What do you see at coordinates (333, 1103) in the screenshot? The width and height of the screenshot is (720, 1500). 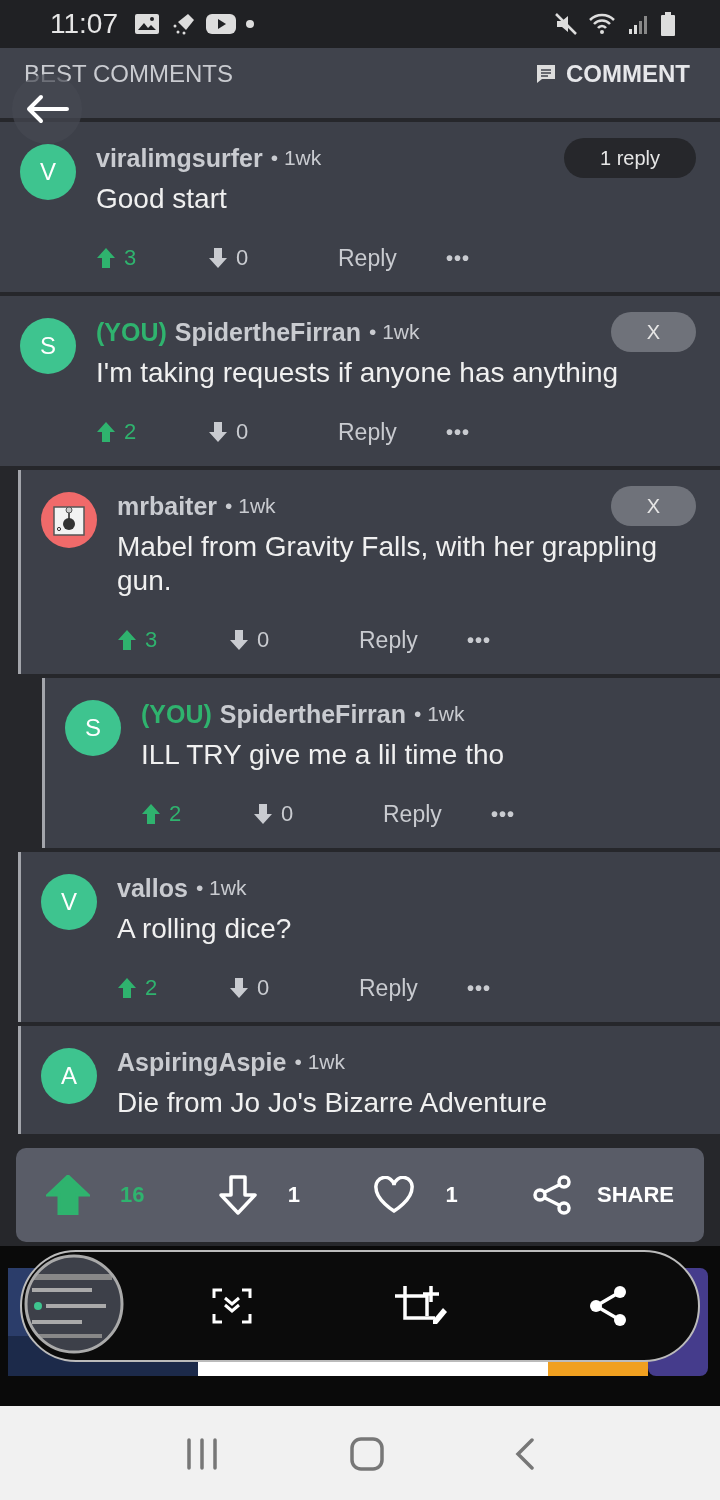 I see `comment-text: Die from Jo Jo's Bizarre Adventure` at bounding box center [333, 1103].